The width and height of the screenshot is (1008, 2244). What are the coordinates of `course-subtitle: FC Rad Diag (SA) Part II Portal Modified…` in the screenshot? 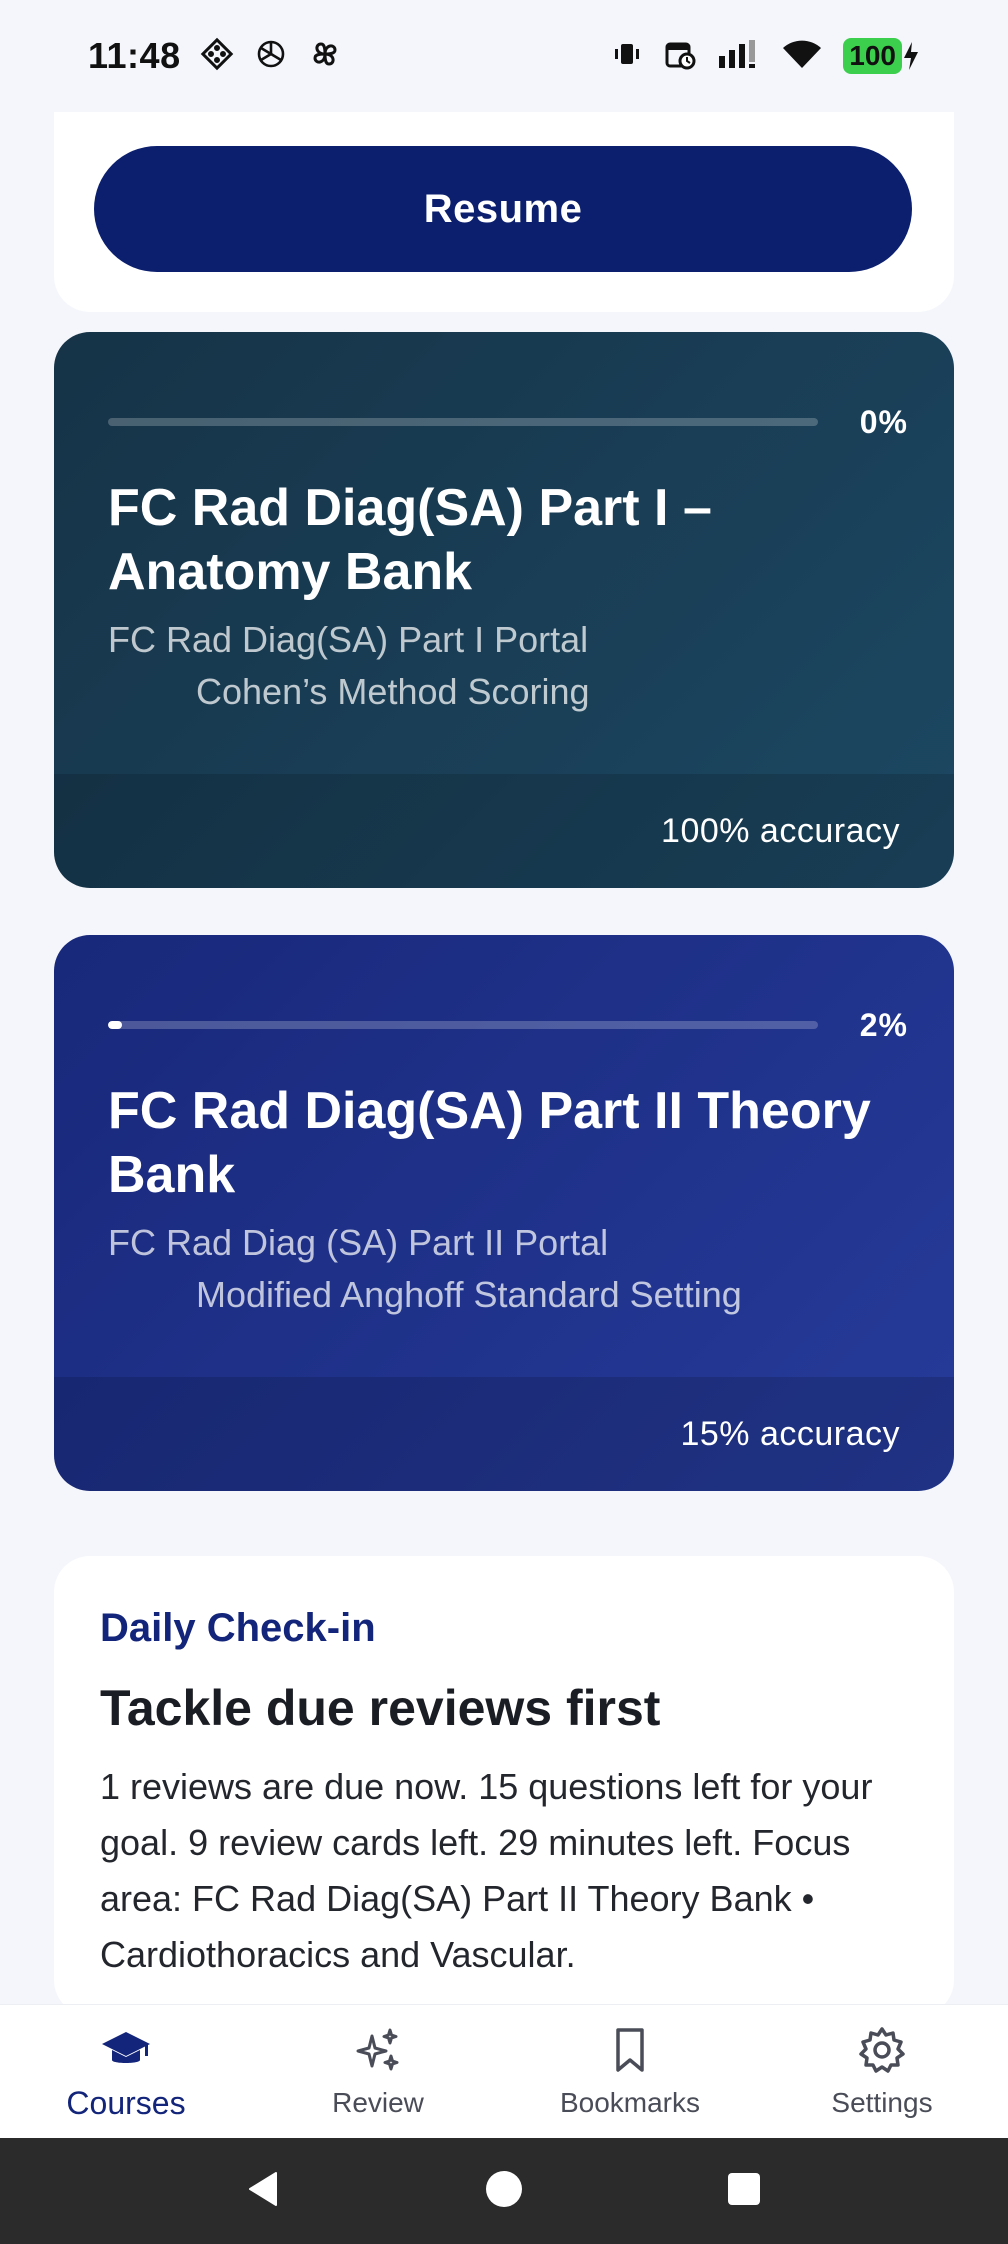 It's located at (508, 1269).